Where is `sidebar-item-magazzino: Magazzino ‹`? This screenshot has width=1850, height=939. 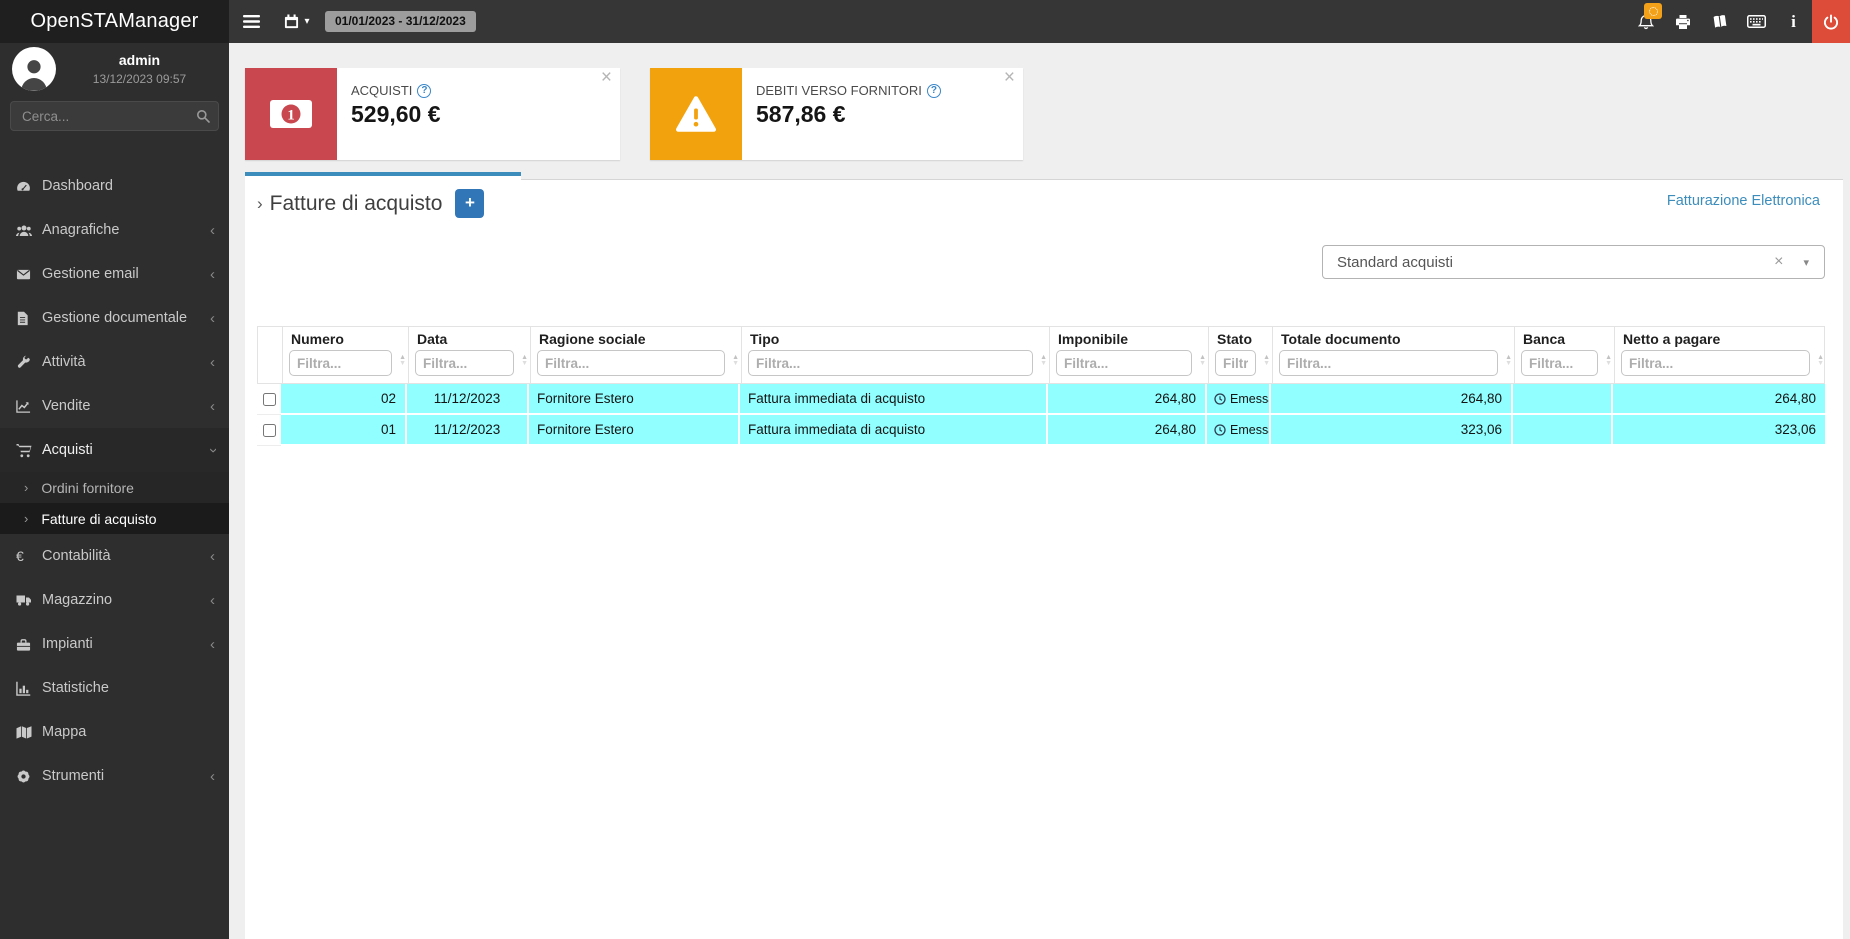 sidebar-item-magazzino: Magazzino ‹ is located at coordinates (114, 600).